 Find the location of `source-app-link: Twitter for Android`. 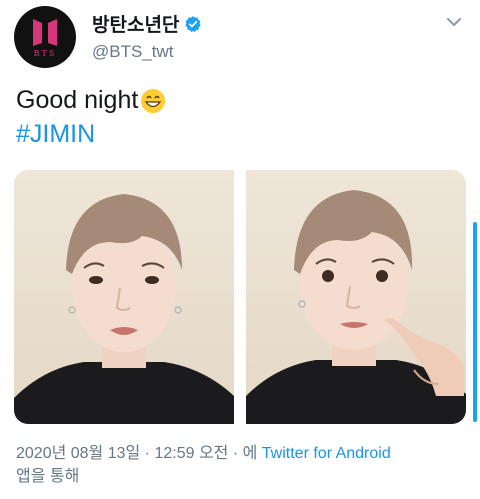

source-app-link: Twitter for Android is located at coordinates (326, 453).